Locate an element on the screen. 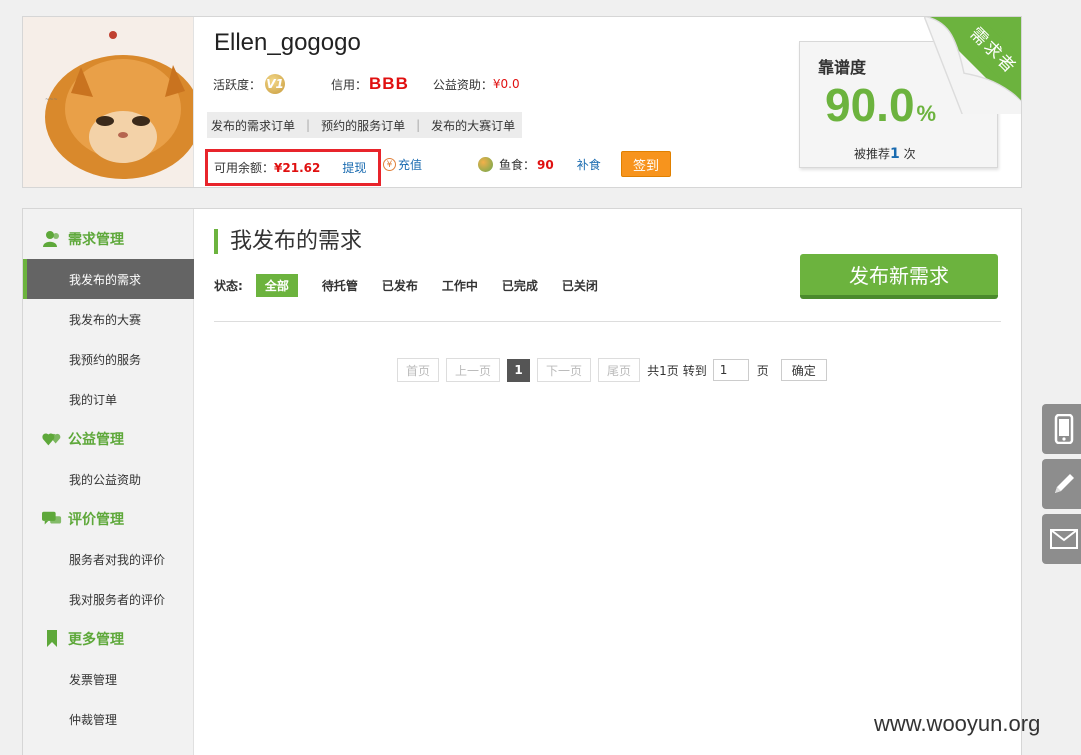 This screenshot has width=1081, height=755. balance-label: 可用余额： is located at coordinates (244, 168).